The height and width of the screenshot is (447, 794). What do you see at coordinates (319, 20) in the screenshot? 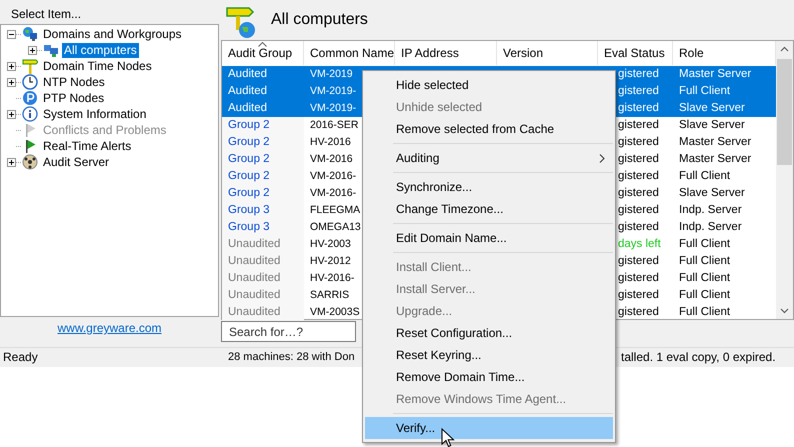
I see `view-title: All computers` at bounding box center [319, 20].